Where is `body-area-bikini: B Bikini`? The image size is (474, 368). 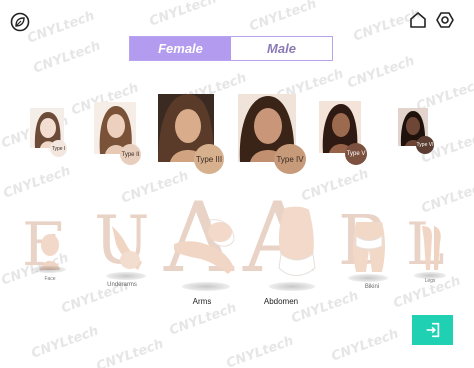 body-area-bikini: B Bikini is located at coordinates (366, 249).